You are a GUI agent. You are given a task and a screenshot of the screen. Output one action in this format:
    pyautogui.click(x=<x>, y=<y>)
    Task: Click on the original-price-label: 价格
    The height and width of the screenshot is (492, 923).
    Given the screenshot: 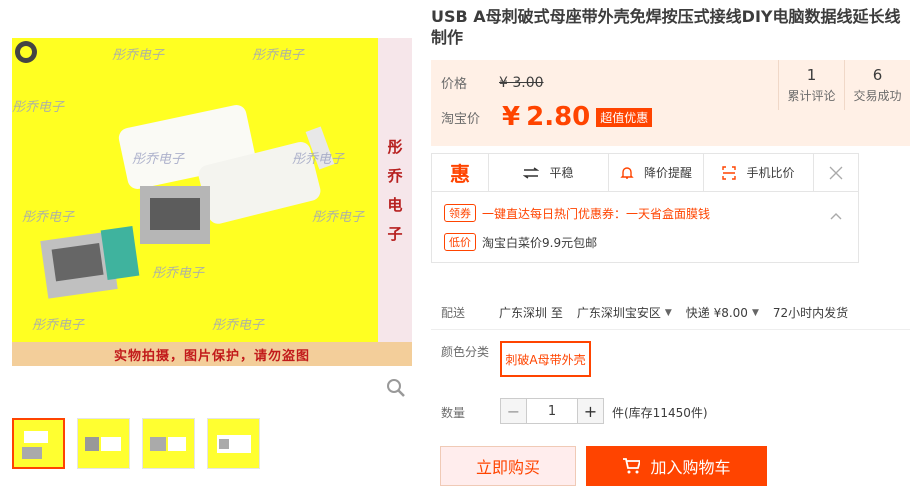 What is the action you would take?
    pyautogui.click(x=454, y=84)
    